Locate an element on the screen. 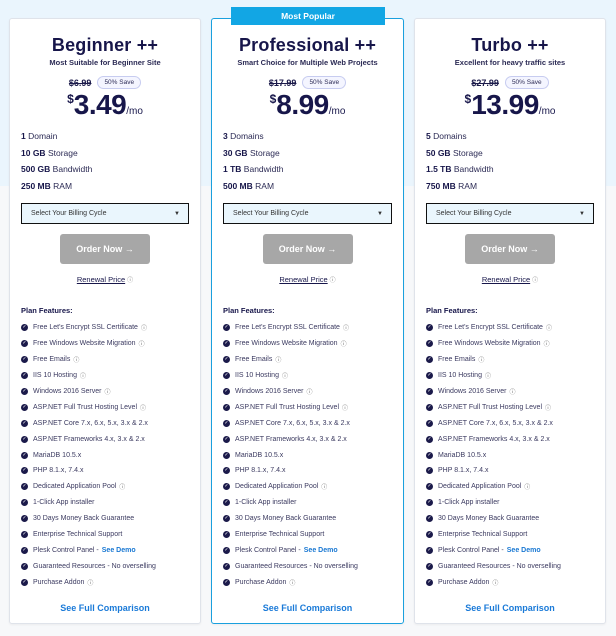  feature-text: Free Windows Website Migration is located at coordinates (286, 344).